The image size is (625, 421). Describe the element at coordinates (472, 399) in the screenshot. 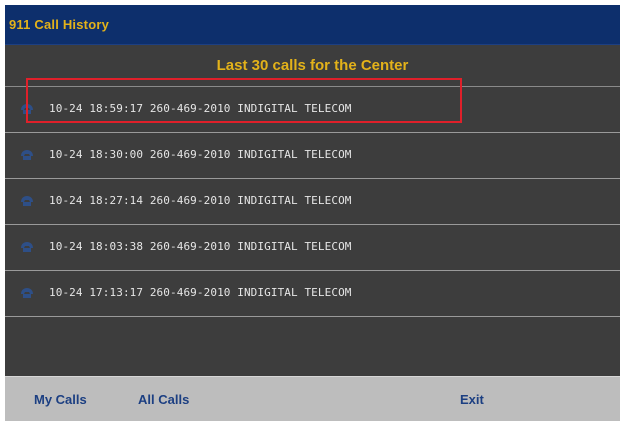

I see `exit-button: Exit` at that location.